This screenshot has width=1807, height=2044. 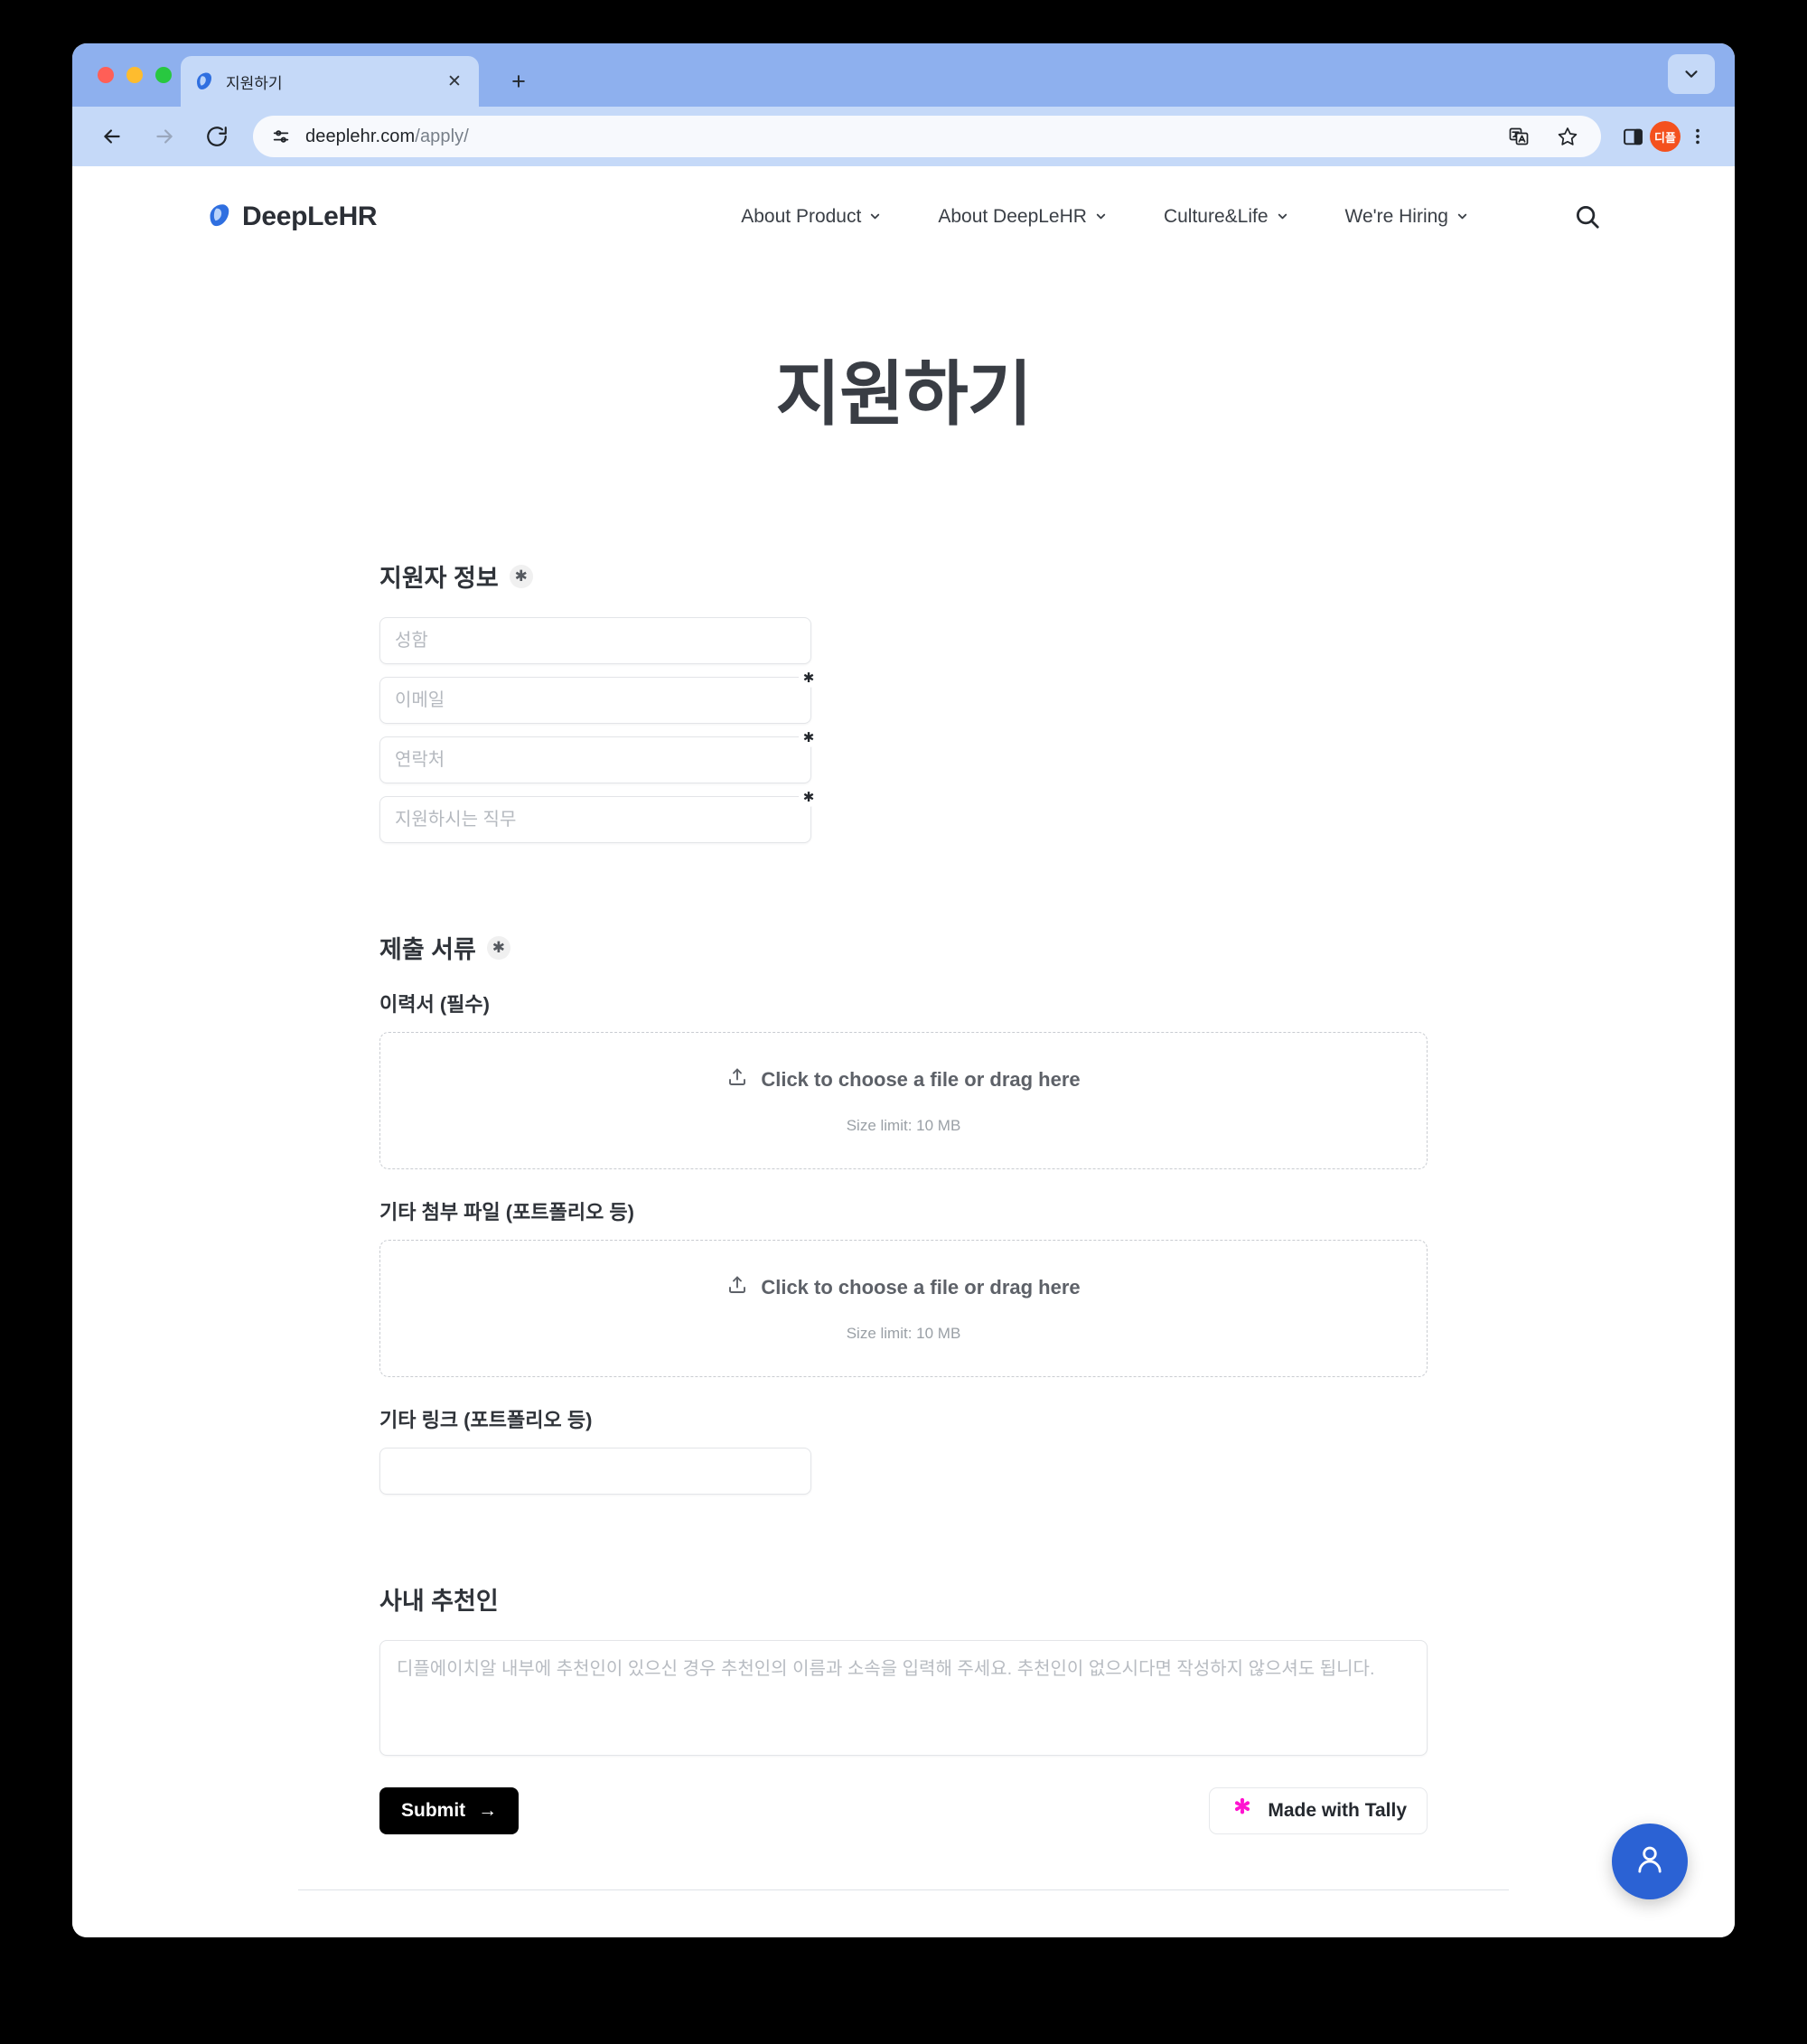 What do you see at coordinates (1519, 136) in the screenshot?
I see `translate-icon` at bounding box center [1519, 136].